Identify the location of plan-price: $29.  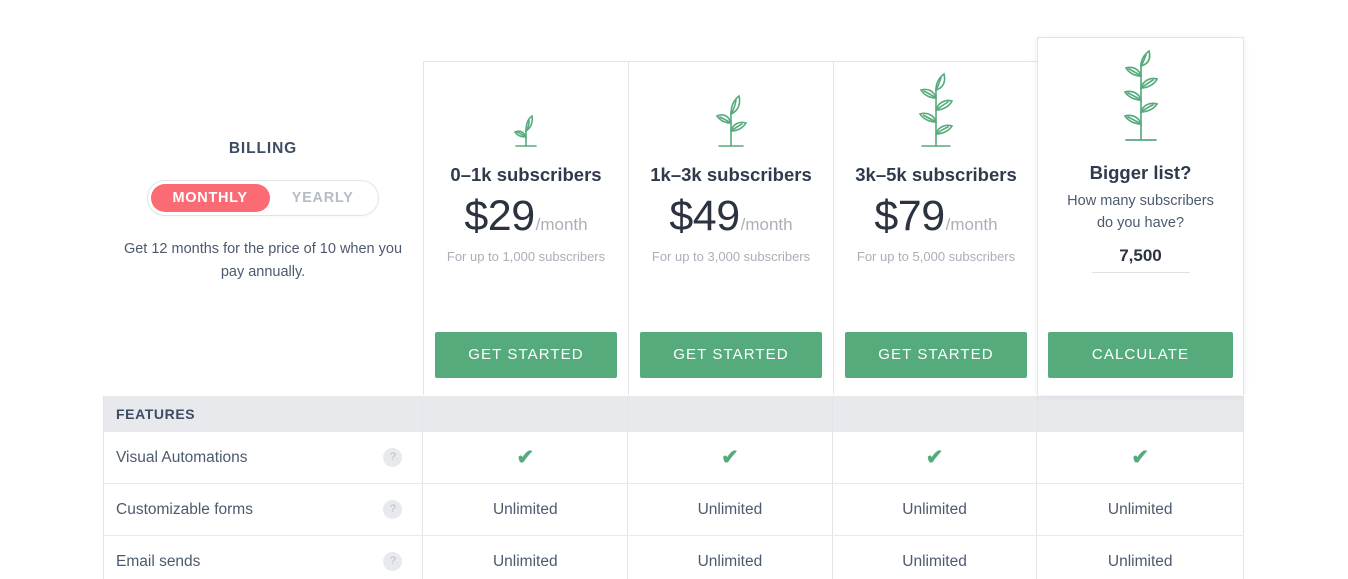
(499, 216).